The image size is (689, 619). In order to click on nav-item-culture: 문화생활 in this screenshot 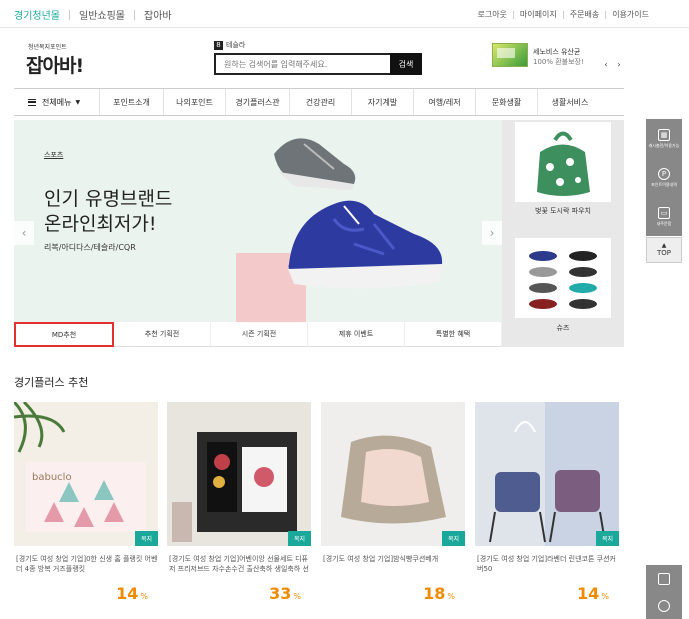, I will do `click(507, 102)`.